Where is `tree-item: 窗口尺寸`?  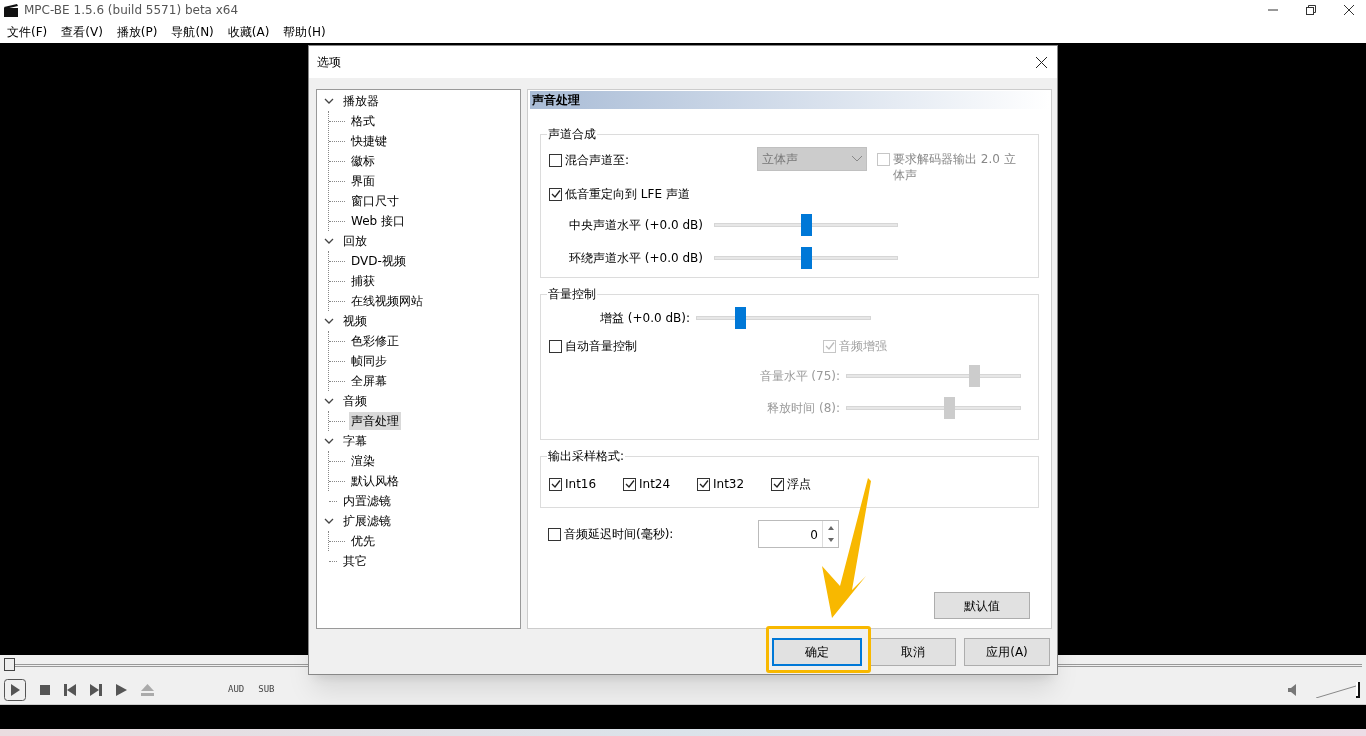 tree-item: 窗口尺寸 is located at coordinates (375, 201).